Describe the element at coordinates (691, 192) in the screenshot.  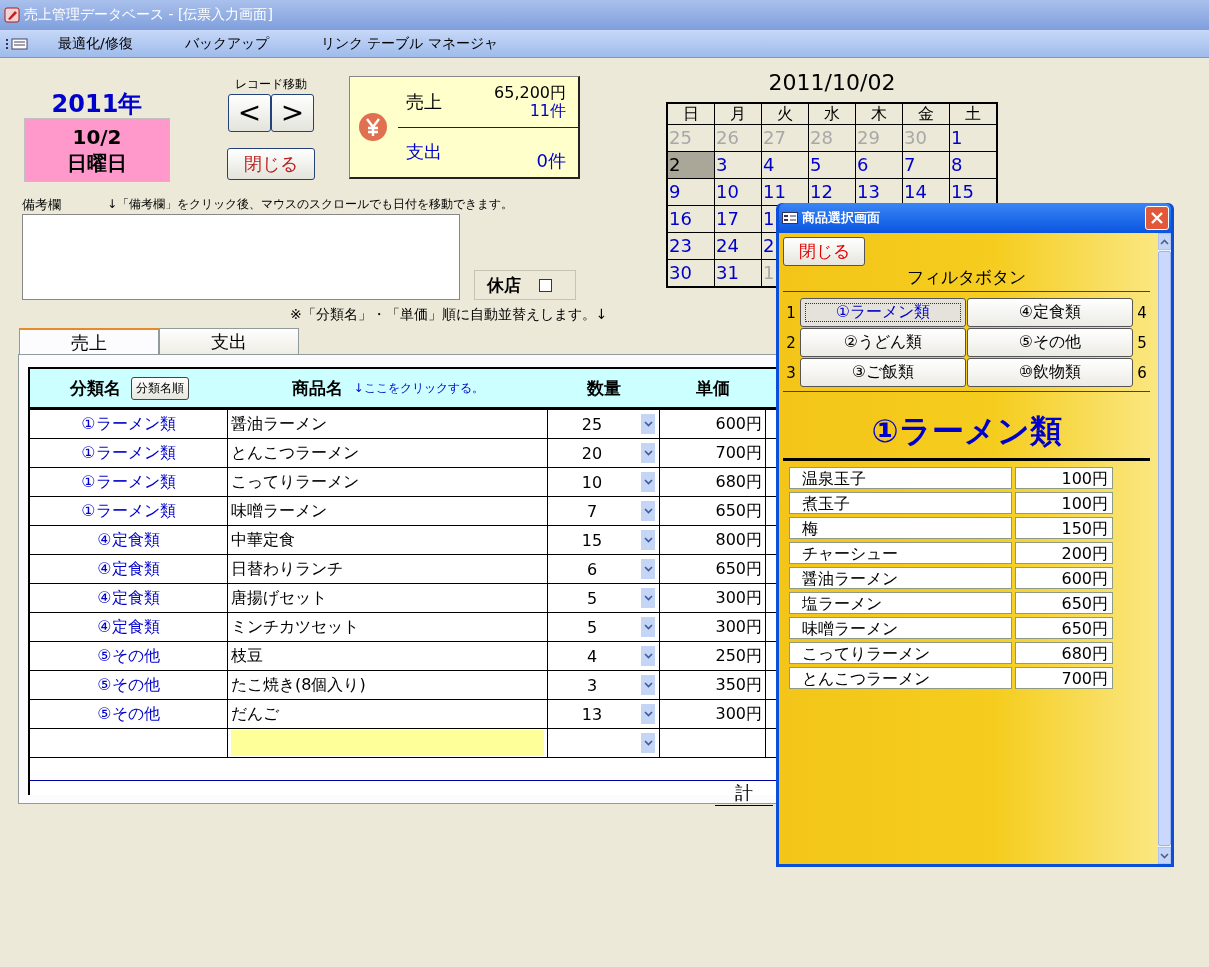
I see `calendar-day: 9` at that location.